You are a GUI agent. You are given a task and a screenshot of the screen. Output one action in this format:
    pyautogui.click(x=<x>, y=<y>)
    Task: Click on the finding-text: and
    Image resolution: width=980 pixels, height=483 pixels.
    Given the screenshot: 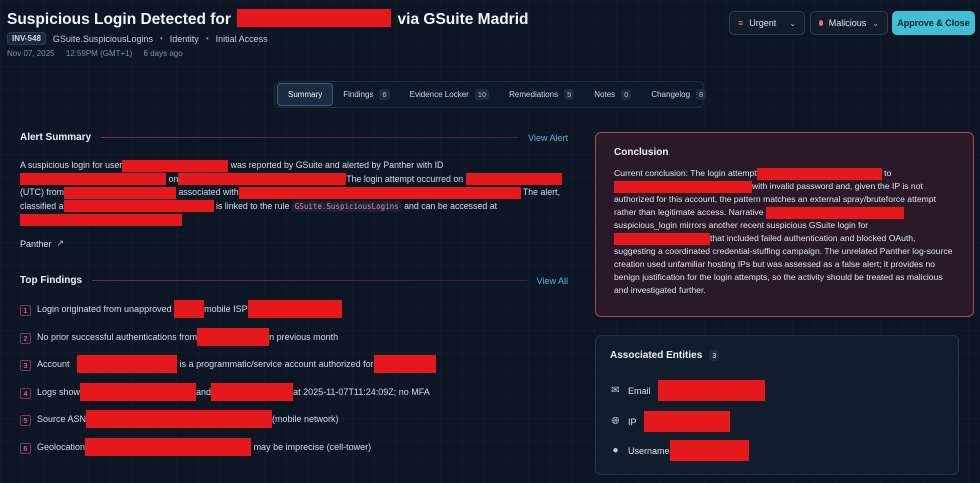 What is the action you would take?
    pyautogui.click(x=204, y=391)
    